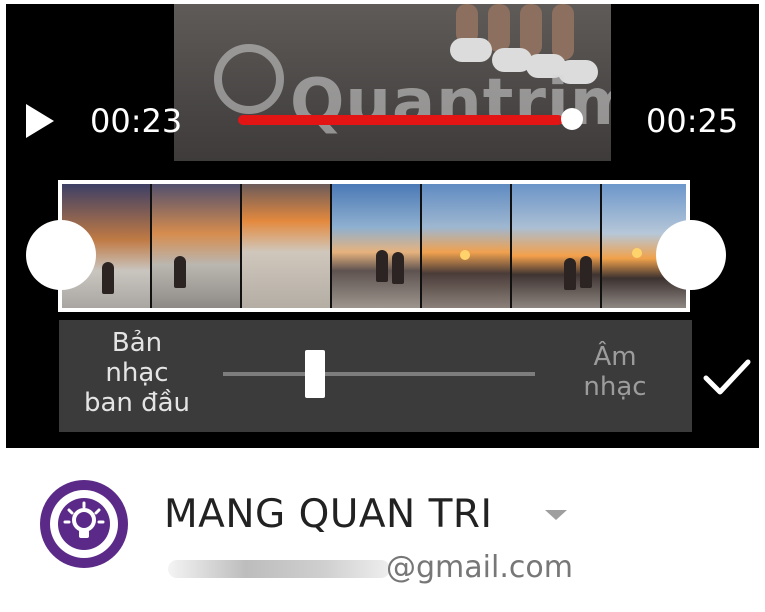  Describe the element at coordinates (379, 374) in the screenshot. I see `audio-mix-slider` at that location.